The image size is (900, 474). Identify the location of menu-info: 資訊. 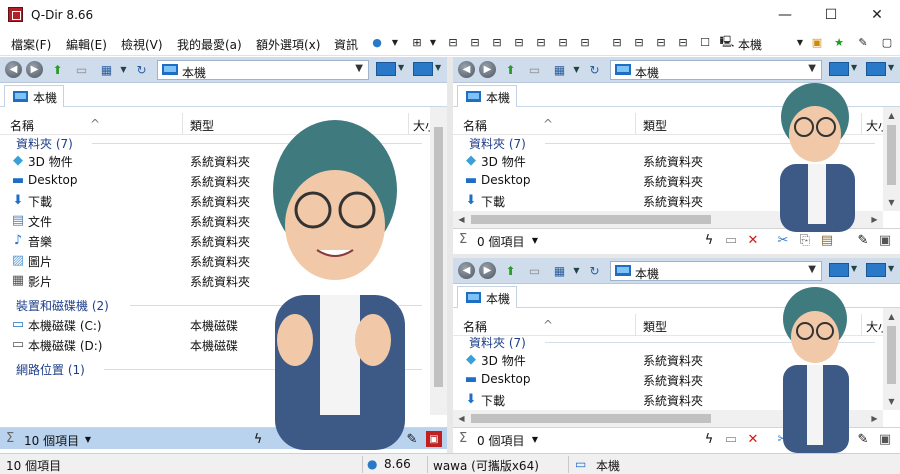
(346, 44).